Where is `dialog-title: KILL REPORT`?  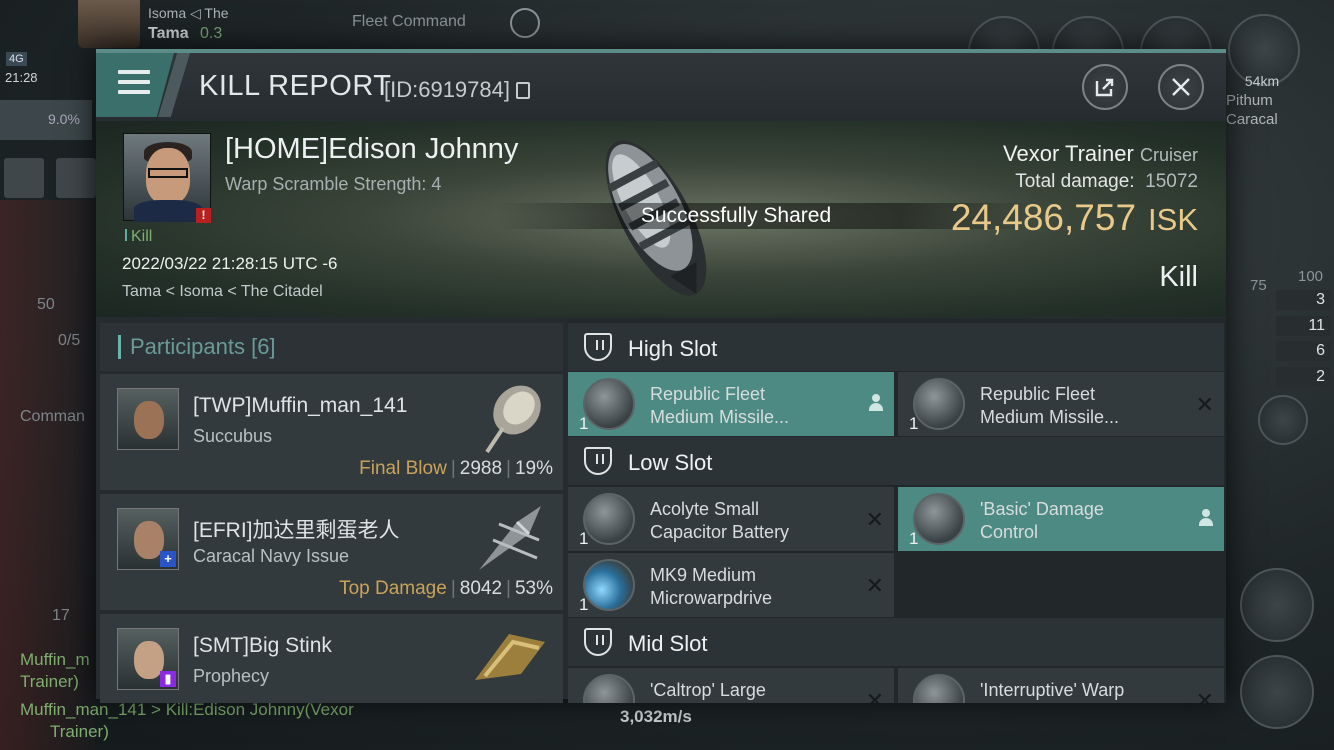
dialog-title: KILL REPORT is located at coordinates (295, 86).